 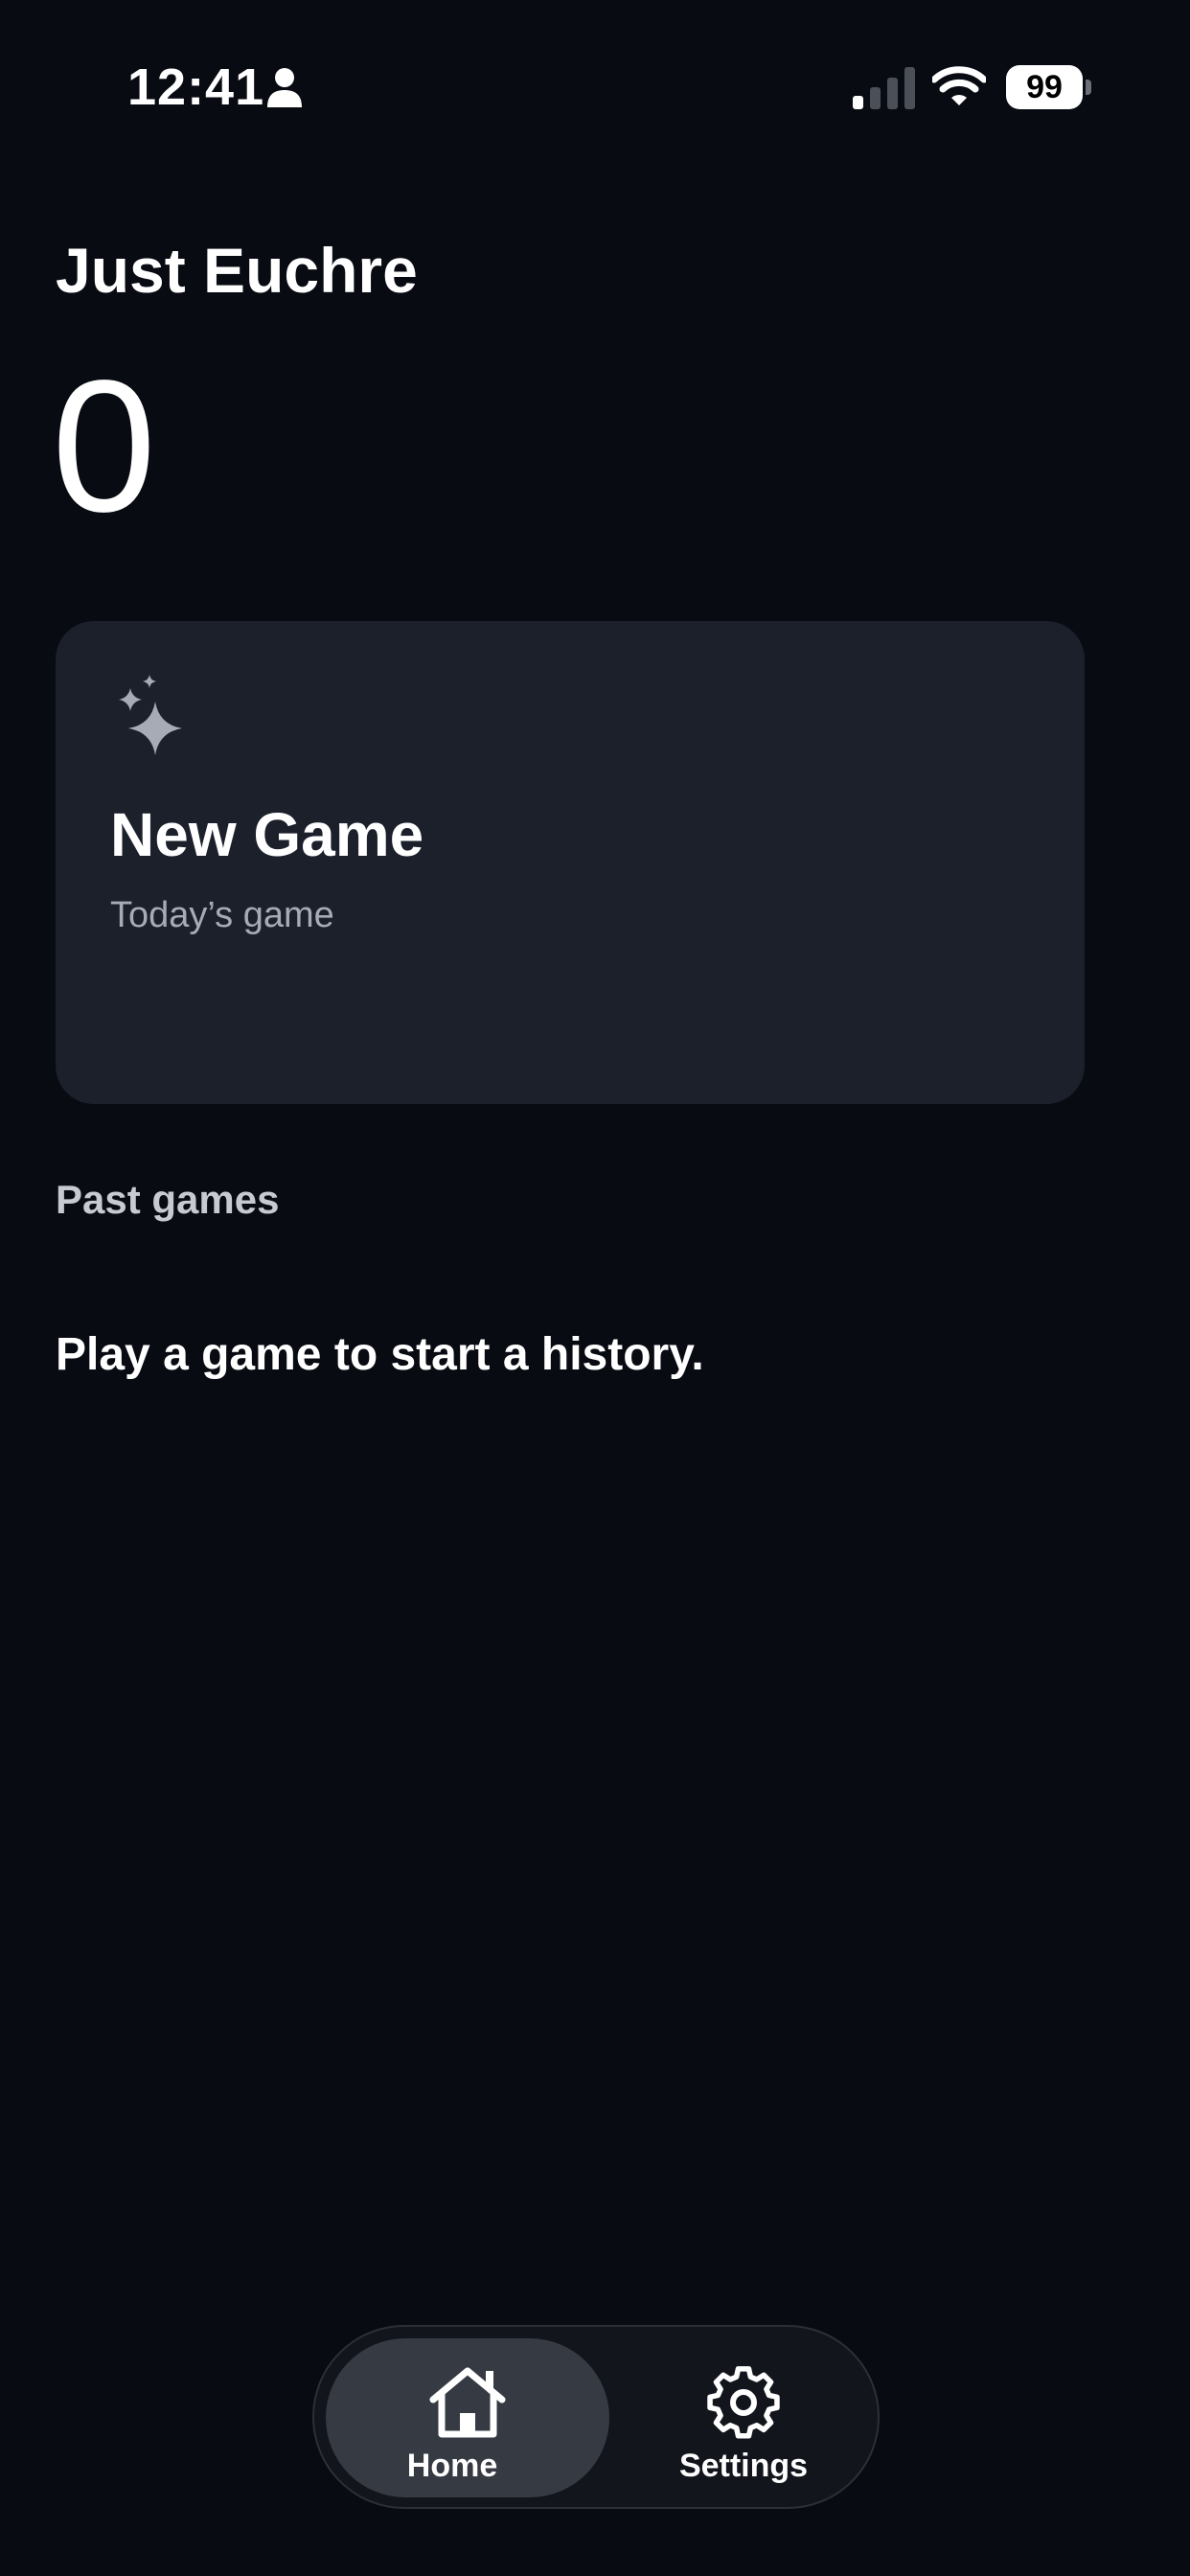 I want to click on new-game-title: New Game, so click(x=267, y=834).